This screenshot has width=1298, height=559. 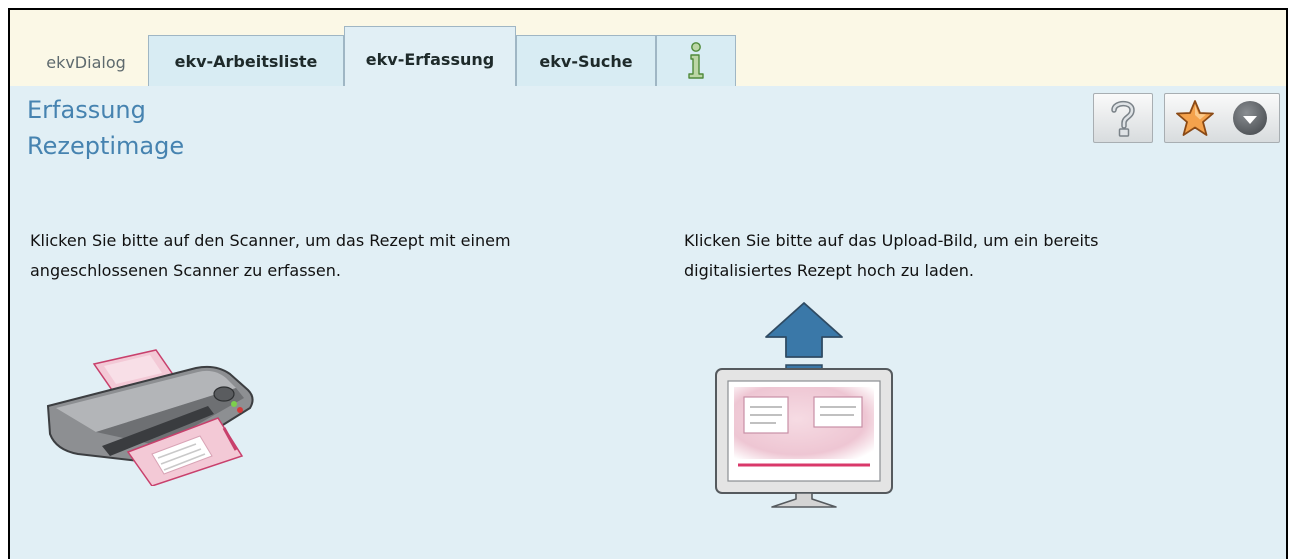 I want to click on tab-suche: ekv-Suche, so click(x=586, y=61).